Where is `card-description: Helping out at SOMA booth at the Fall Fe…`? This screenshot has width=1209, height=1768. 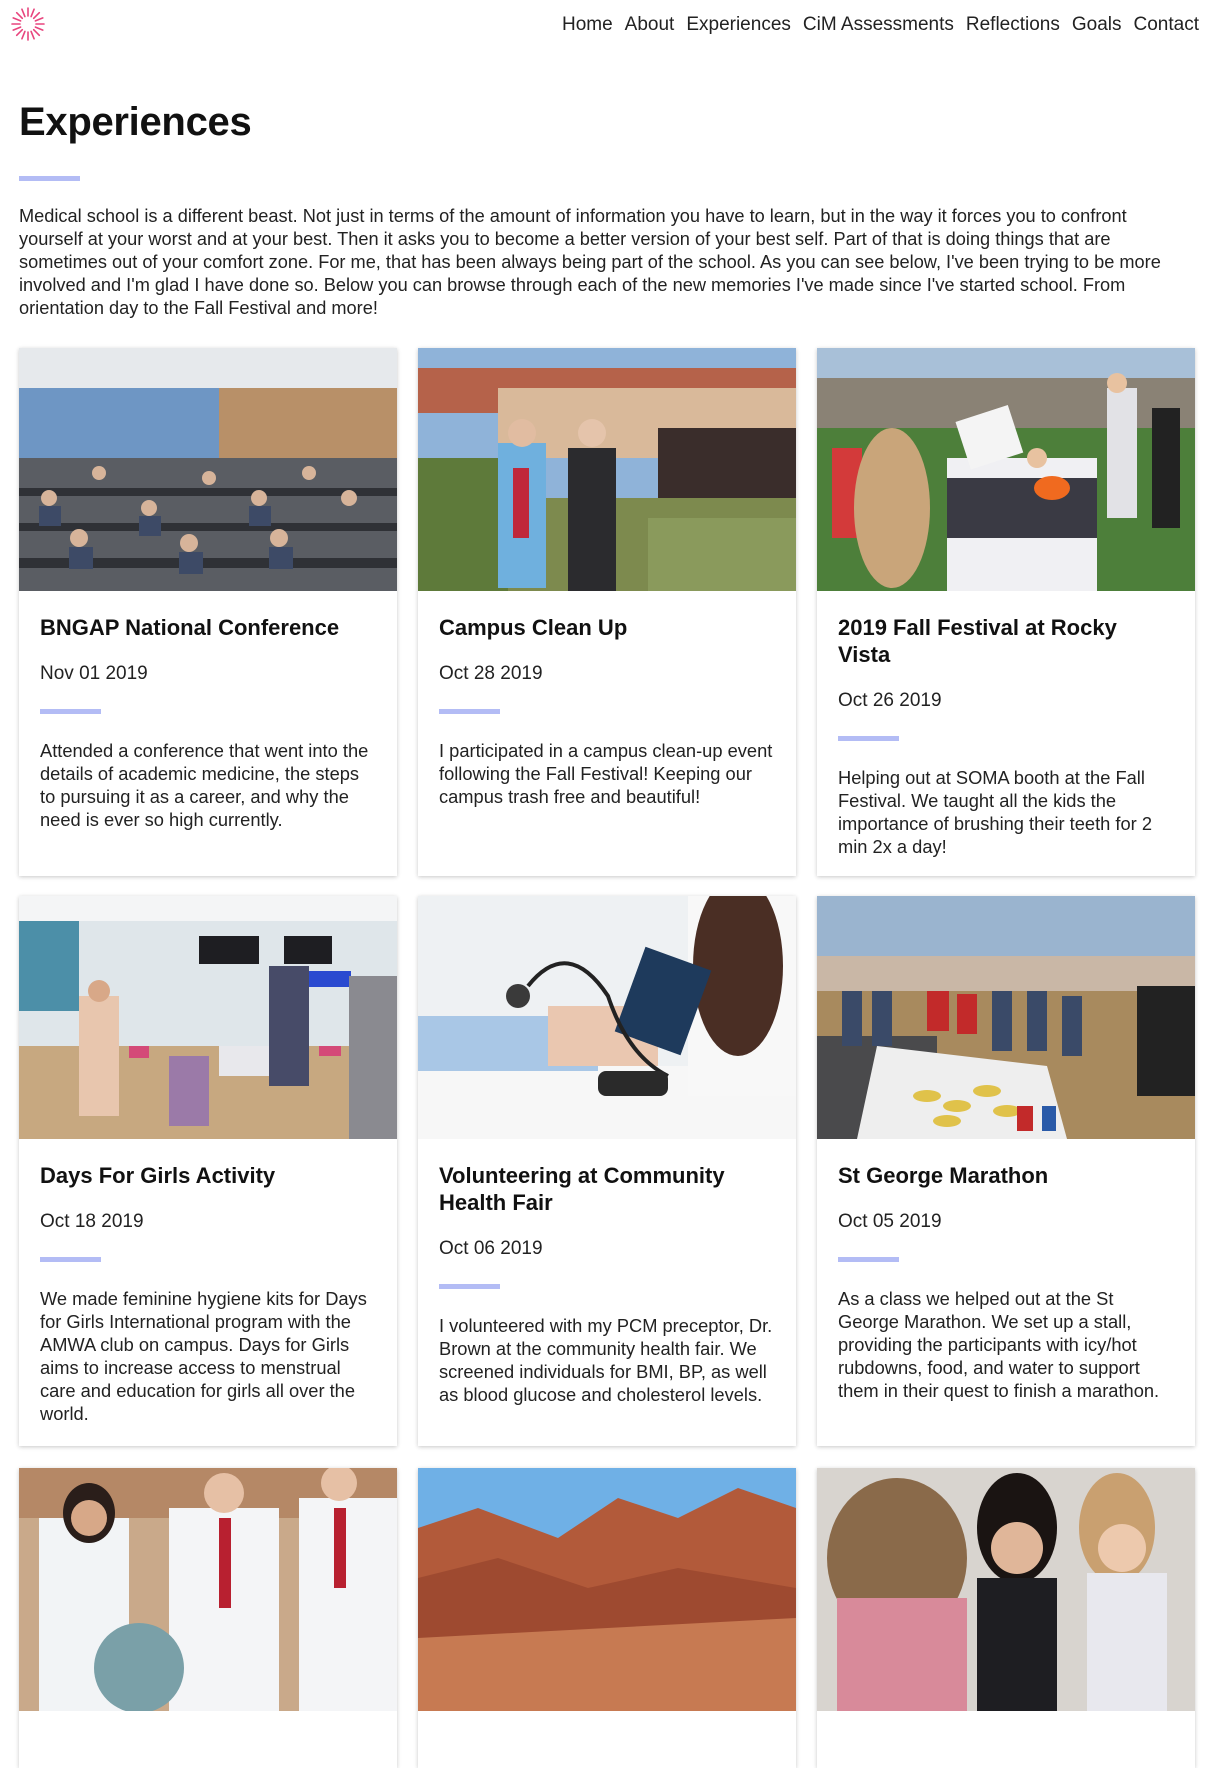 card-description: Helping out at SOMA booth at the Fall Fe… is located at coordinates (995, 812).